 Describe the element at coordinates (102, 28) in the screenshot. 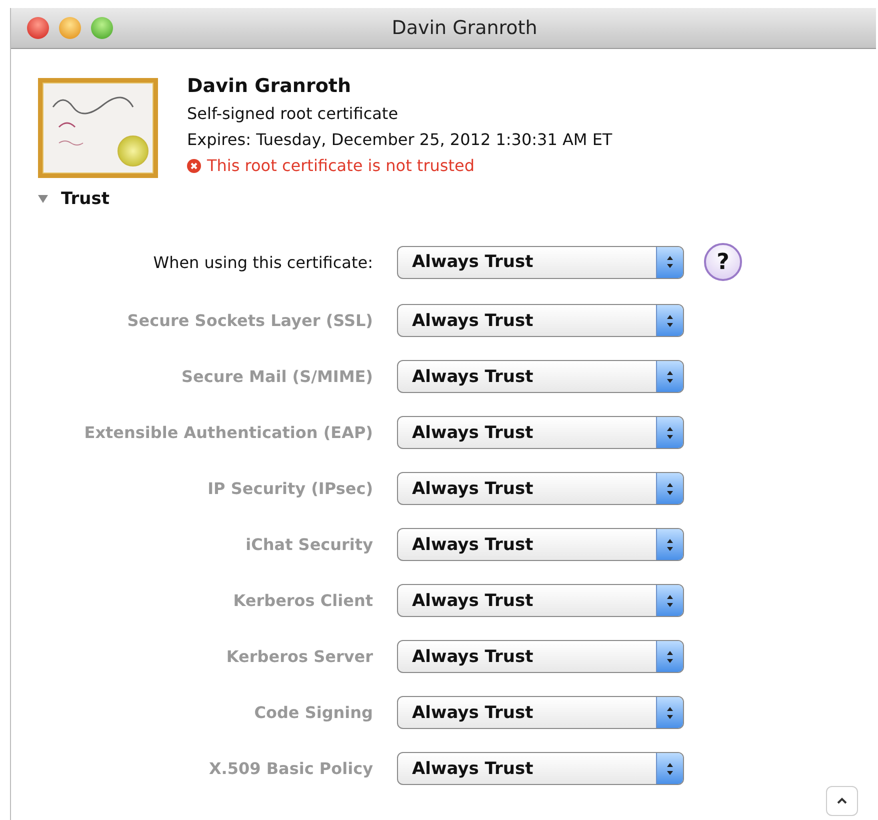

I see `zoom-button` at that location.